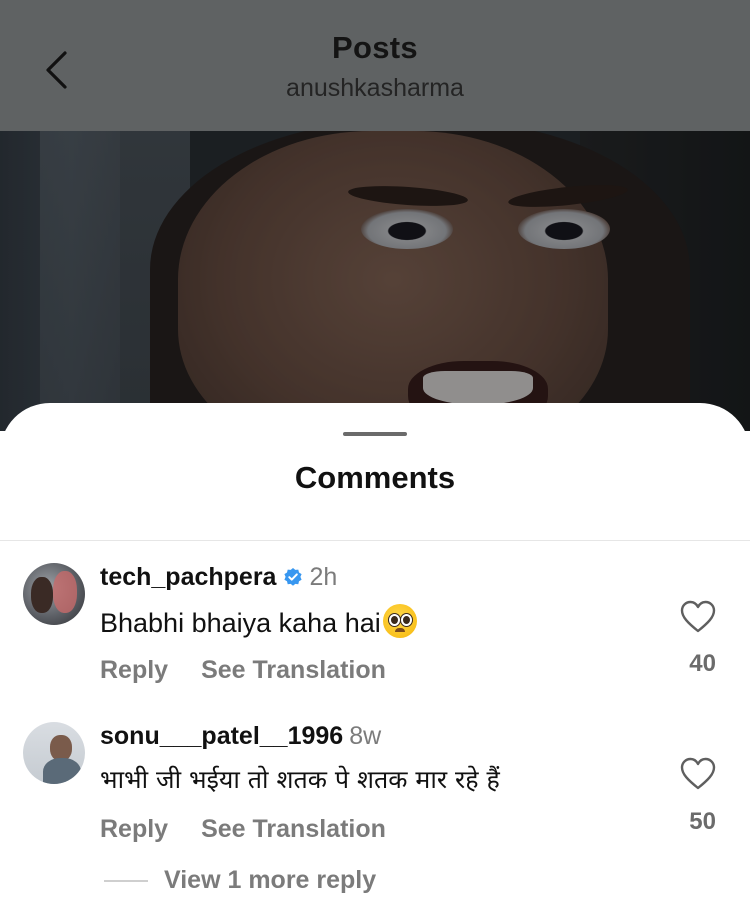  I want to click on view-more-replies-button: View 1 more reply, so click(240, 880).